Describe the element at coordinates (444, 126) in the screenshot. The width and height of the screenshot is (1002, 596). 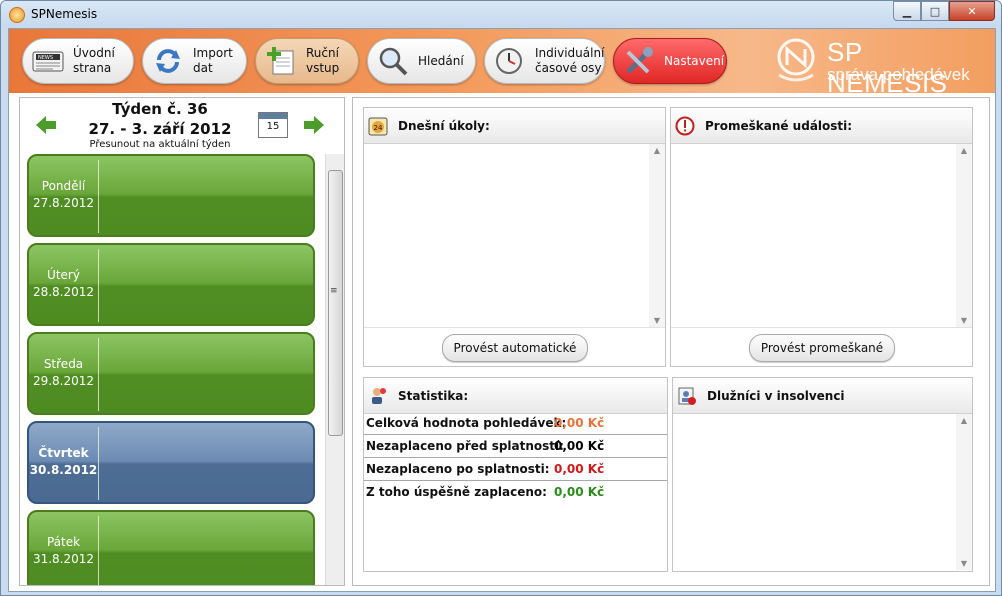
I see `today-tasks-title: Dnešní úkoly:` at that location.